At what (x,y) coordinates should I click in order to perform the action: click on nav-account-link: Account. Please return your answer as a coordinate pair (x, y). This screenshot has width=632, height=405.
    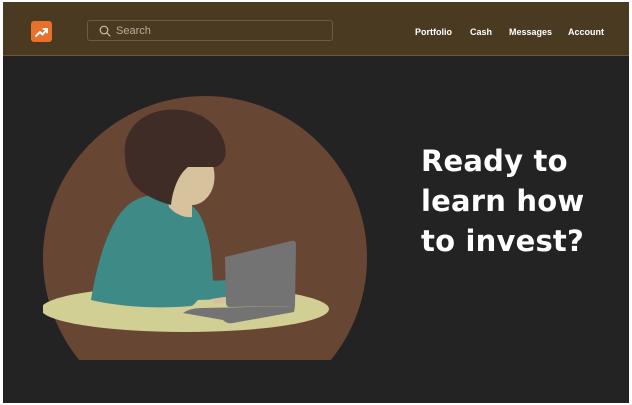
    Looking at the image, I should click on (586, 32).